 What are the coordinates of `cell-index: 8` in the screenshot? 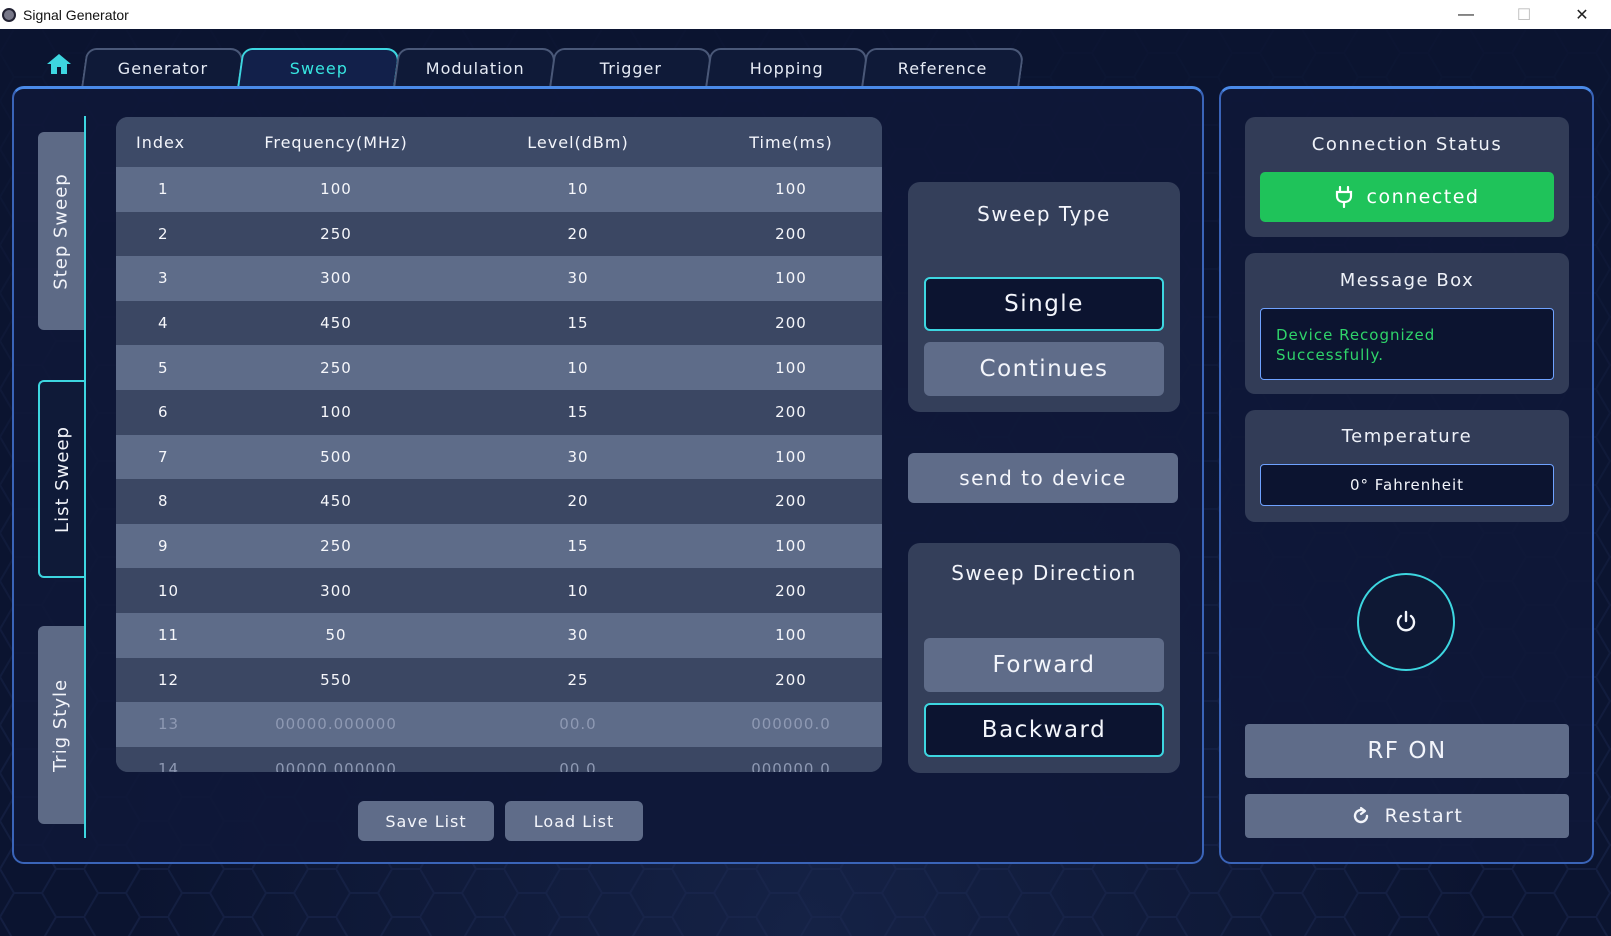 It's located at (166, 501).